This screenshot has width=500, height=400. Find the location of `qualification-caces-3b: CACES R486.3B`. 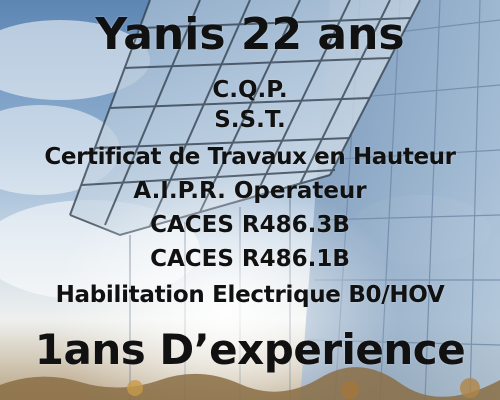

qualification-caces-3b: CACES R486.3B is located at coordinates (250, 225).